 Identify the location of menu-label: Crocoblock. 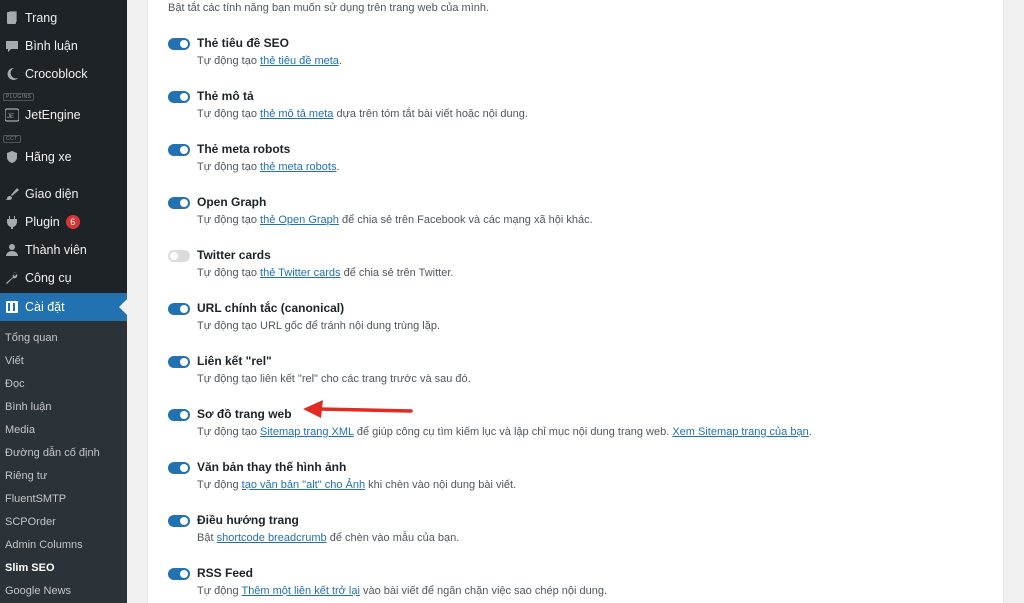
(56, 74).